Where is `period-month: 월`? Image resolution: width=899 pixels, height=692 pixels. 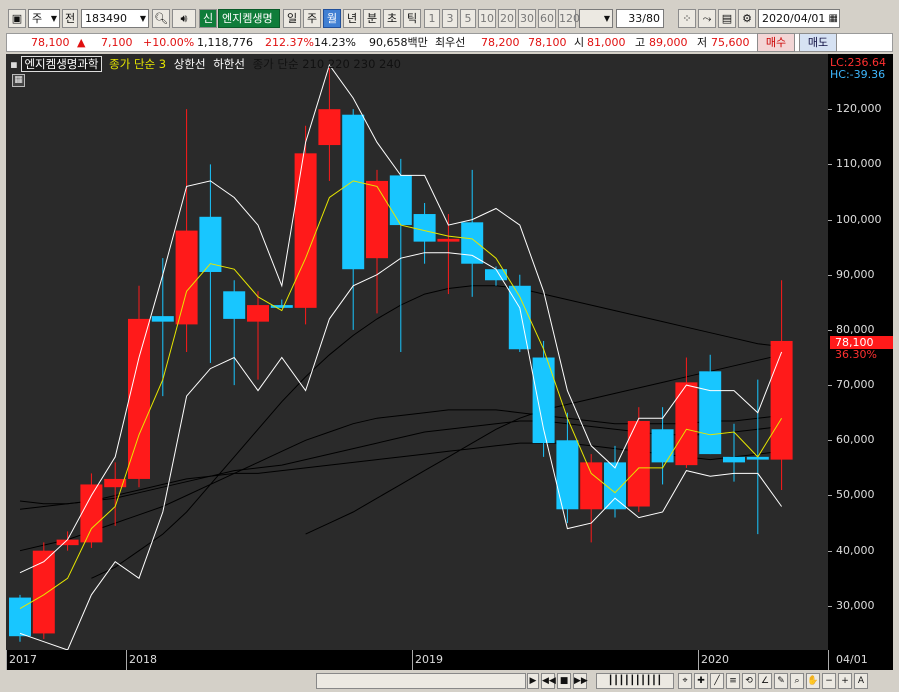 period-month: 월 is located at coordinates (332, 18).